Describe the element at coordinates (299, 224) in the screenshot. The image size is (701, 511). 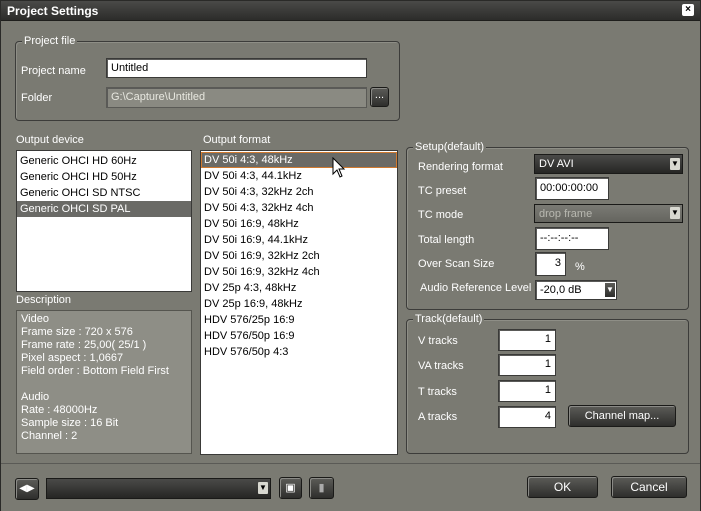
I see `output-format-item: DV 50i 16:9, 48kHz` at that location.